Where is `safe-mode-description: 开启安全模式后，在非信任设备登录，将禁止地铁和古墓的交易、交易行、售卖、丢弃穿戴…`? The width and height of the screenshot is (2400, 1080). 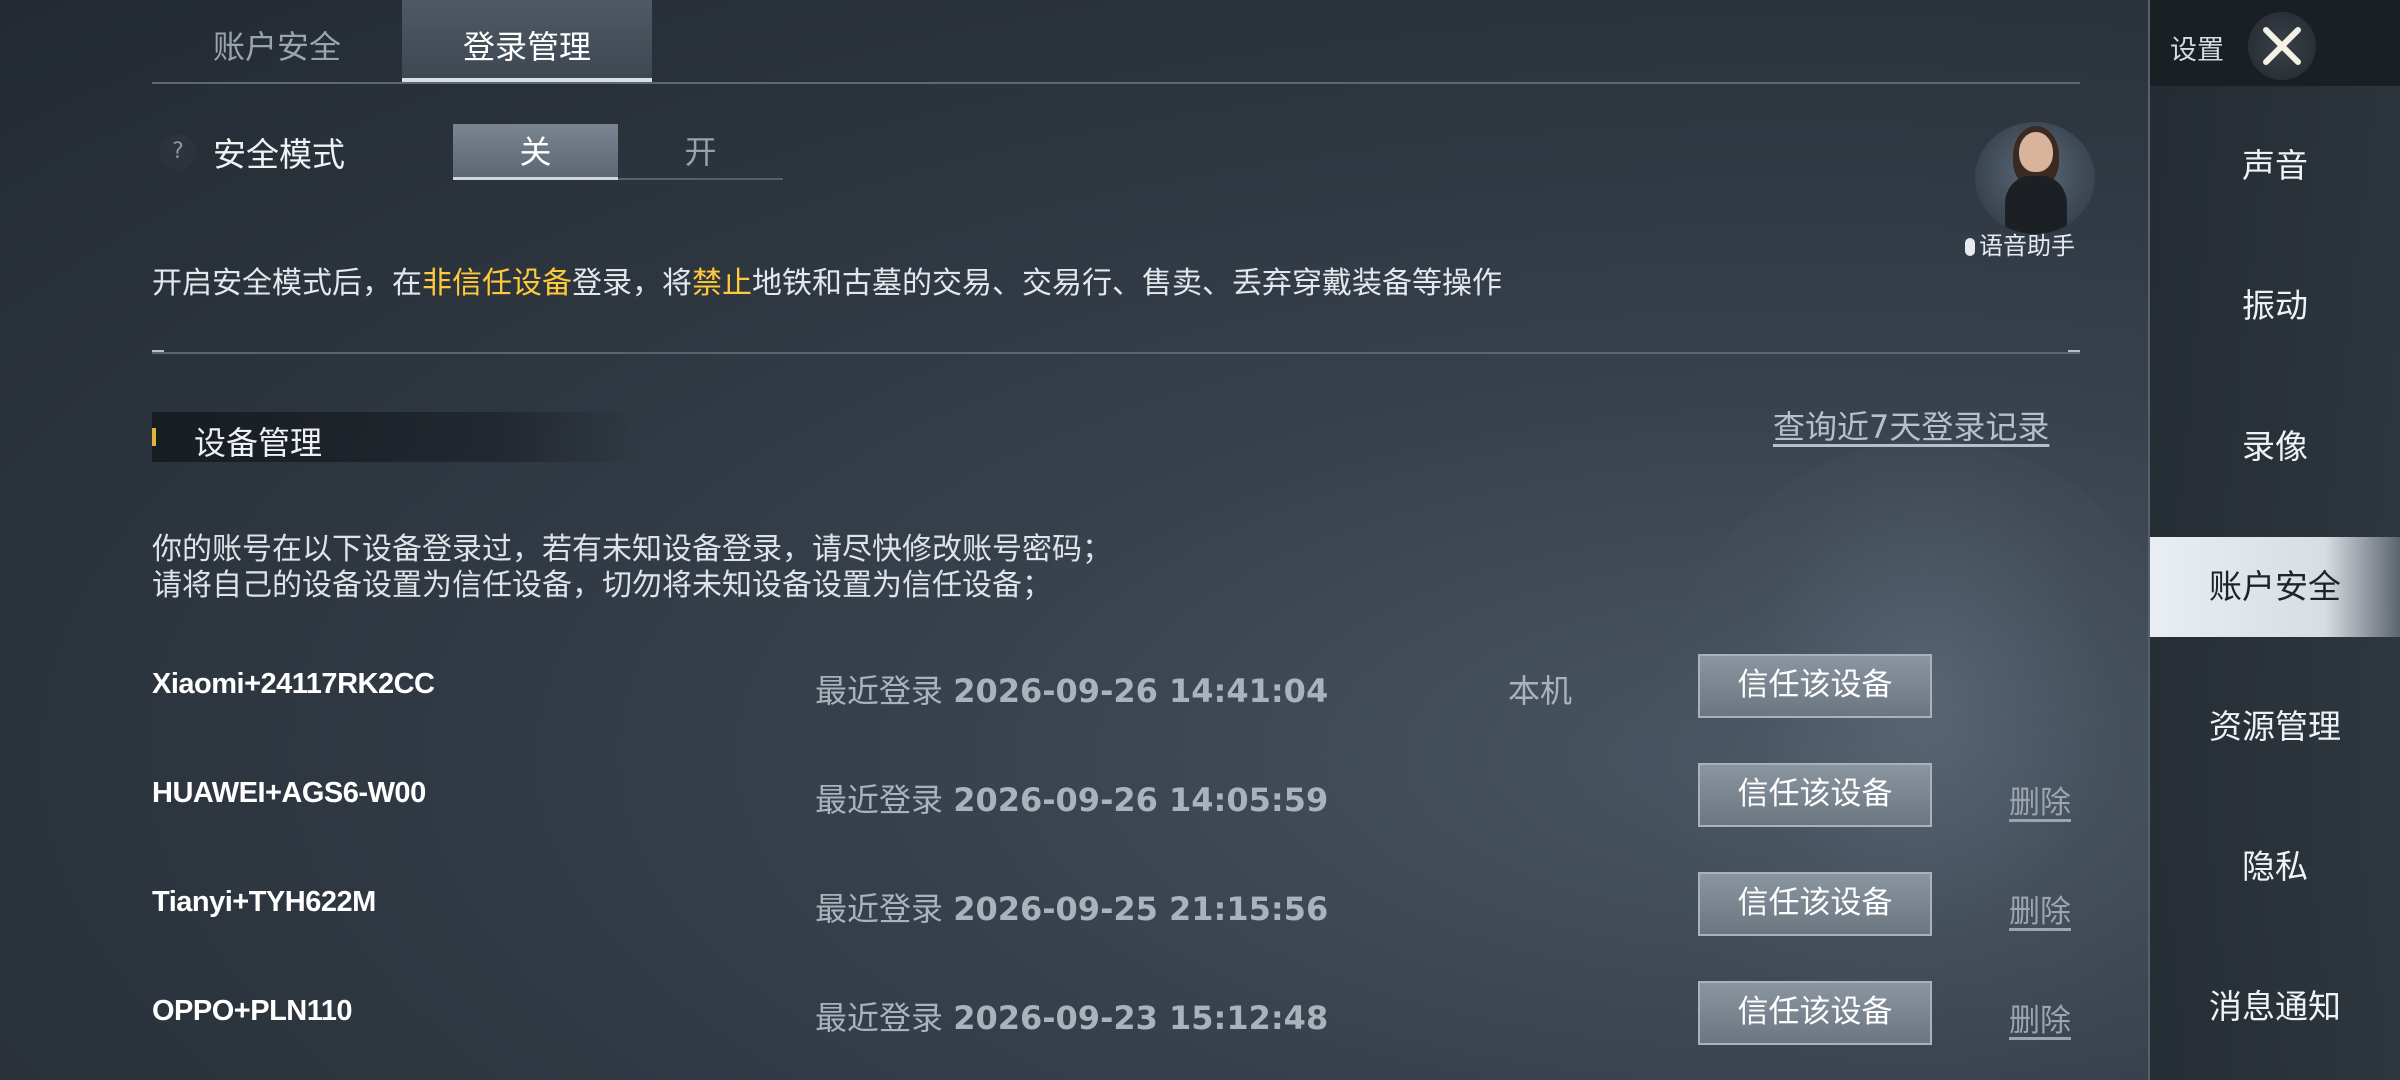
safe-mode-description: 开启安全模式后，在非信任设备登录，将禁止地铁和古墓的交易、交易行、售卖、丢弃穿戴… is located at coordinates (827, 280).